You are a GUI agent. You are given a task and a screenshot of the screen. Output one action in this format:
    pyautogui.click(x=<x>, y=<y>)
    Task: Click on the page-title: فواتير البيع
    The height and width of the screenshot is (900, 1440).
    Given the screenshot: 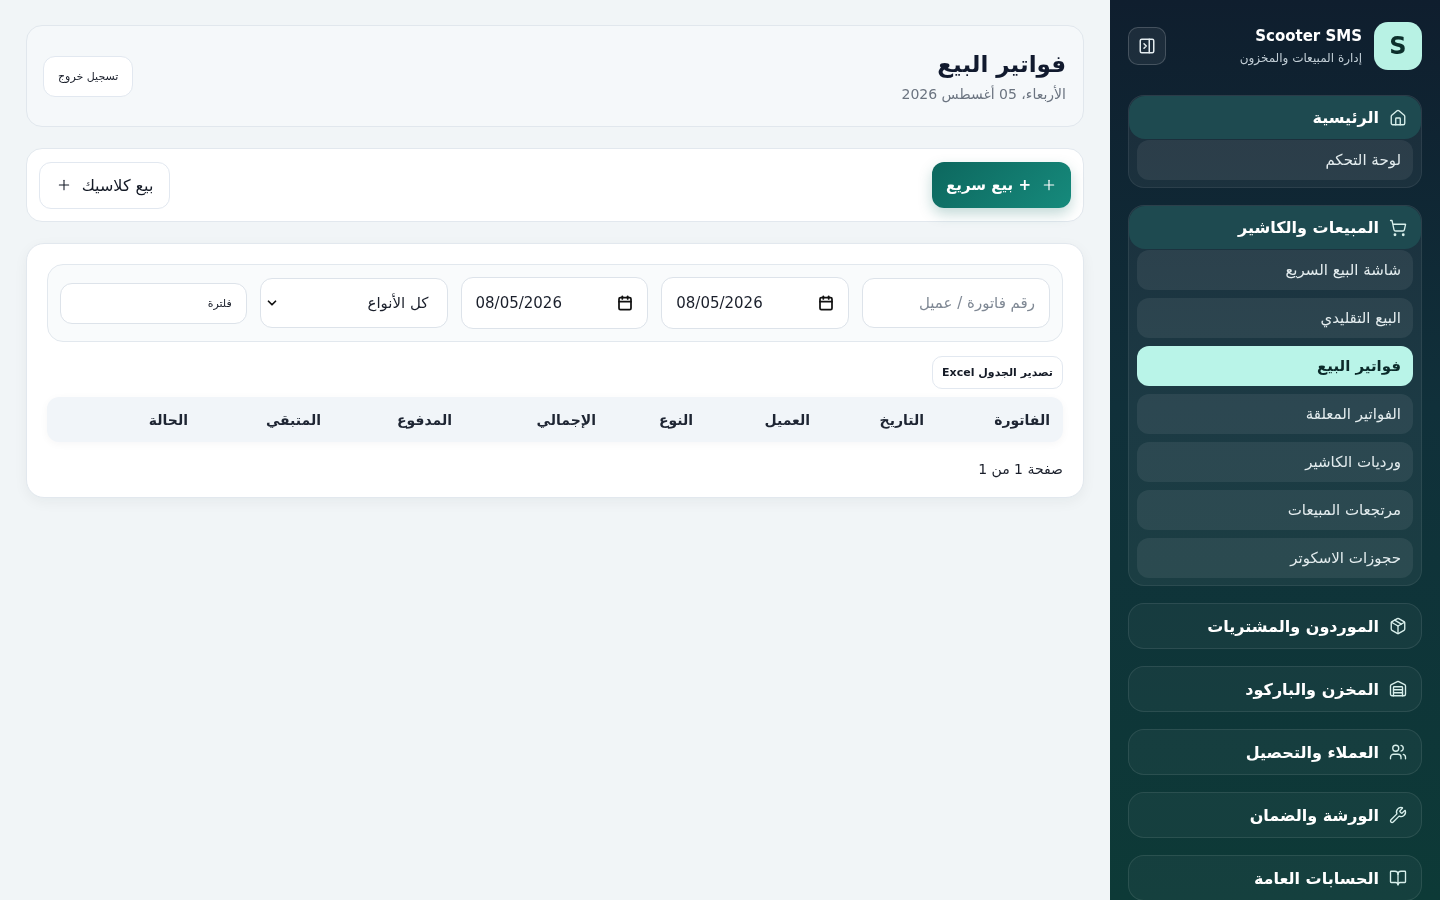 What is the action you would take?
    pyautogui.click(x=1001, y=63)
    